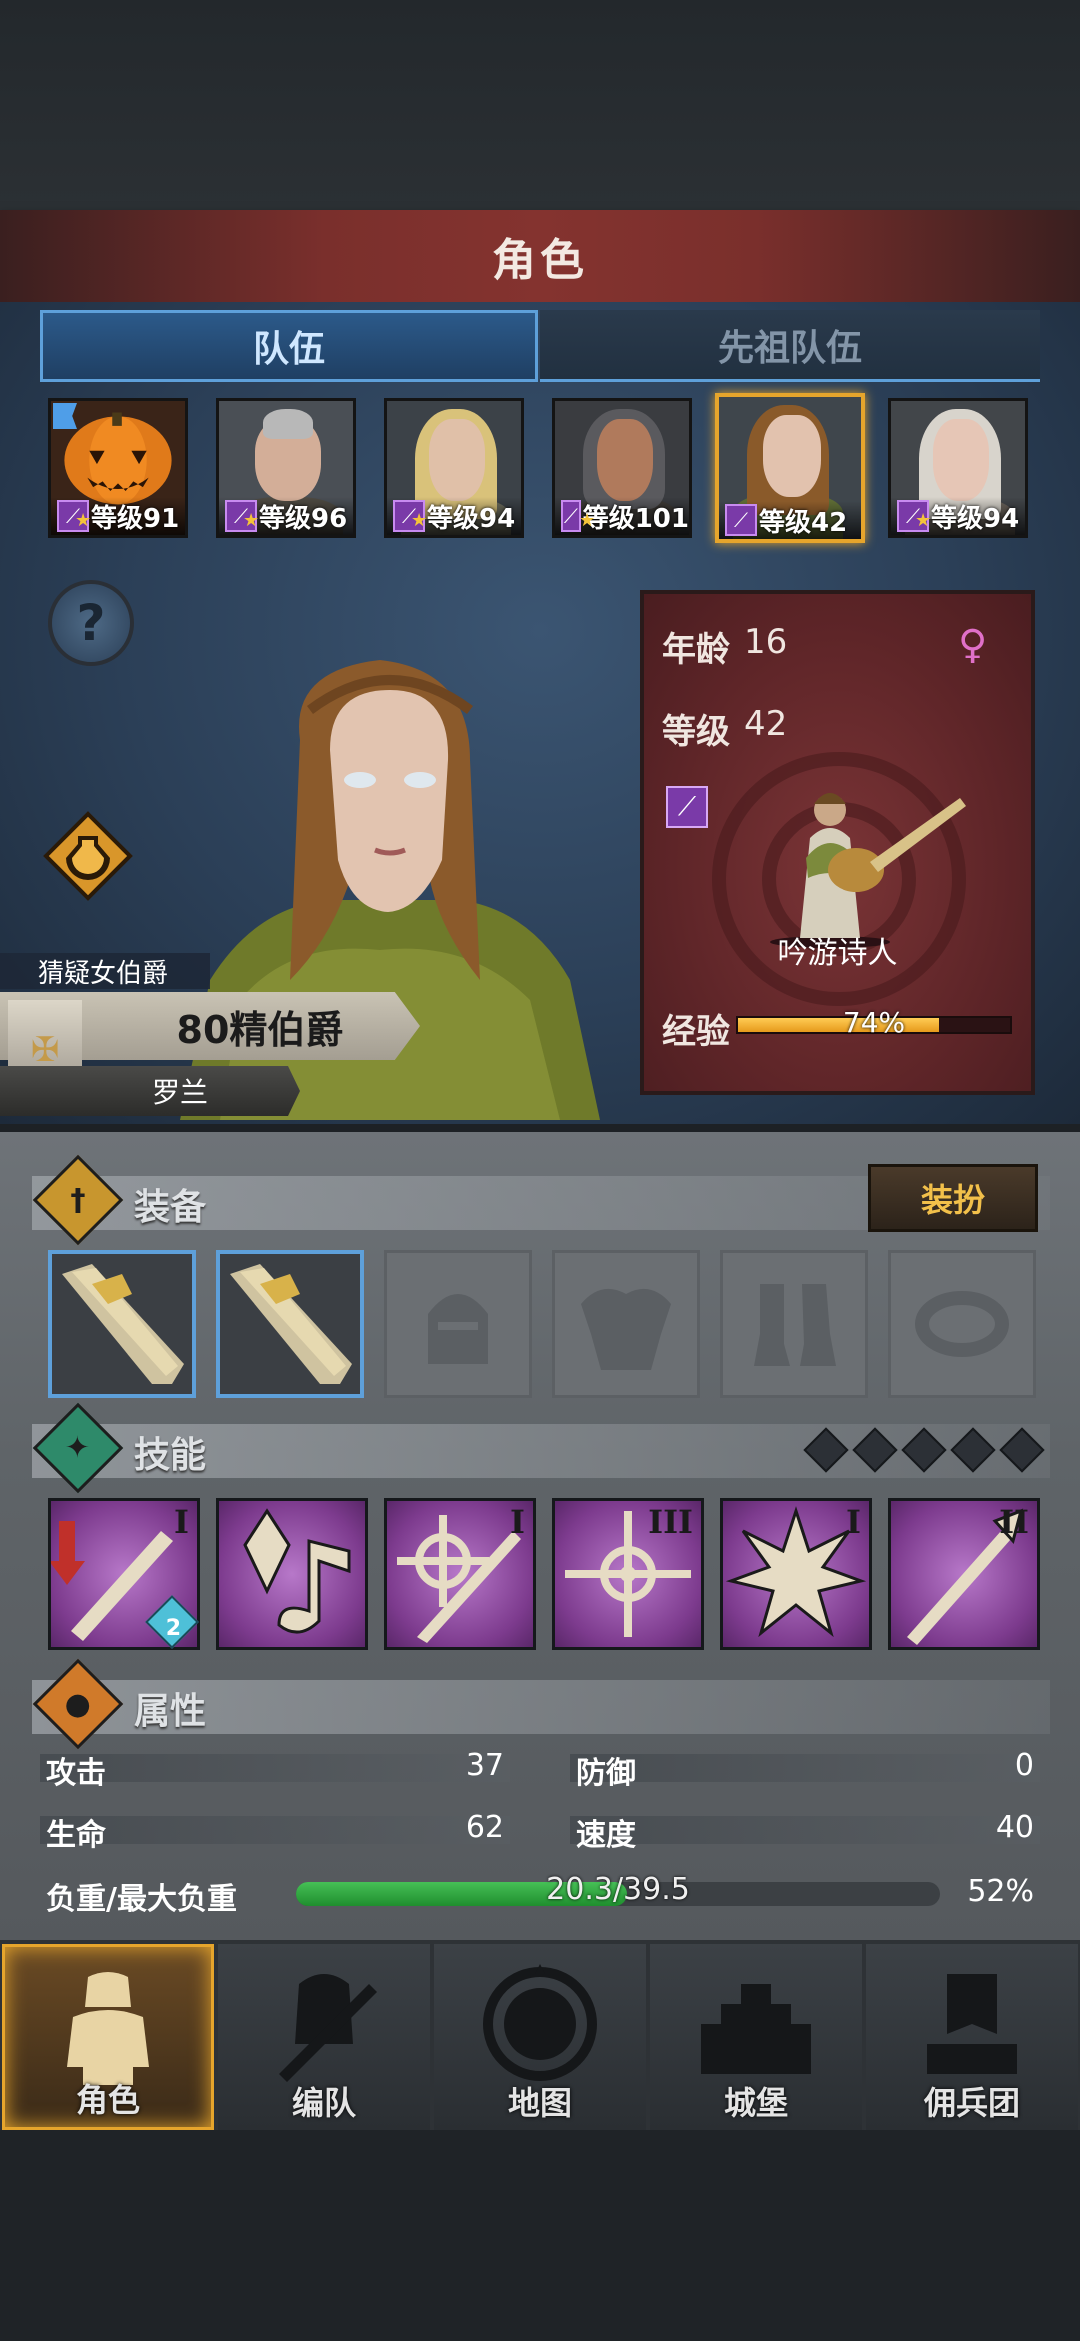 The image size is (1080, 2341). I want to click on attack-label: 攻击, so click(76, 1773).